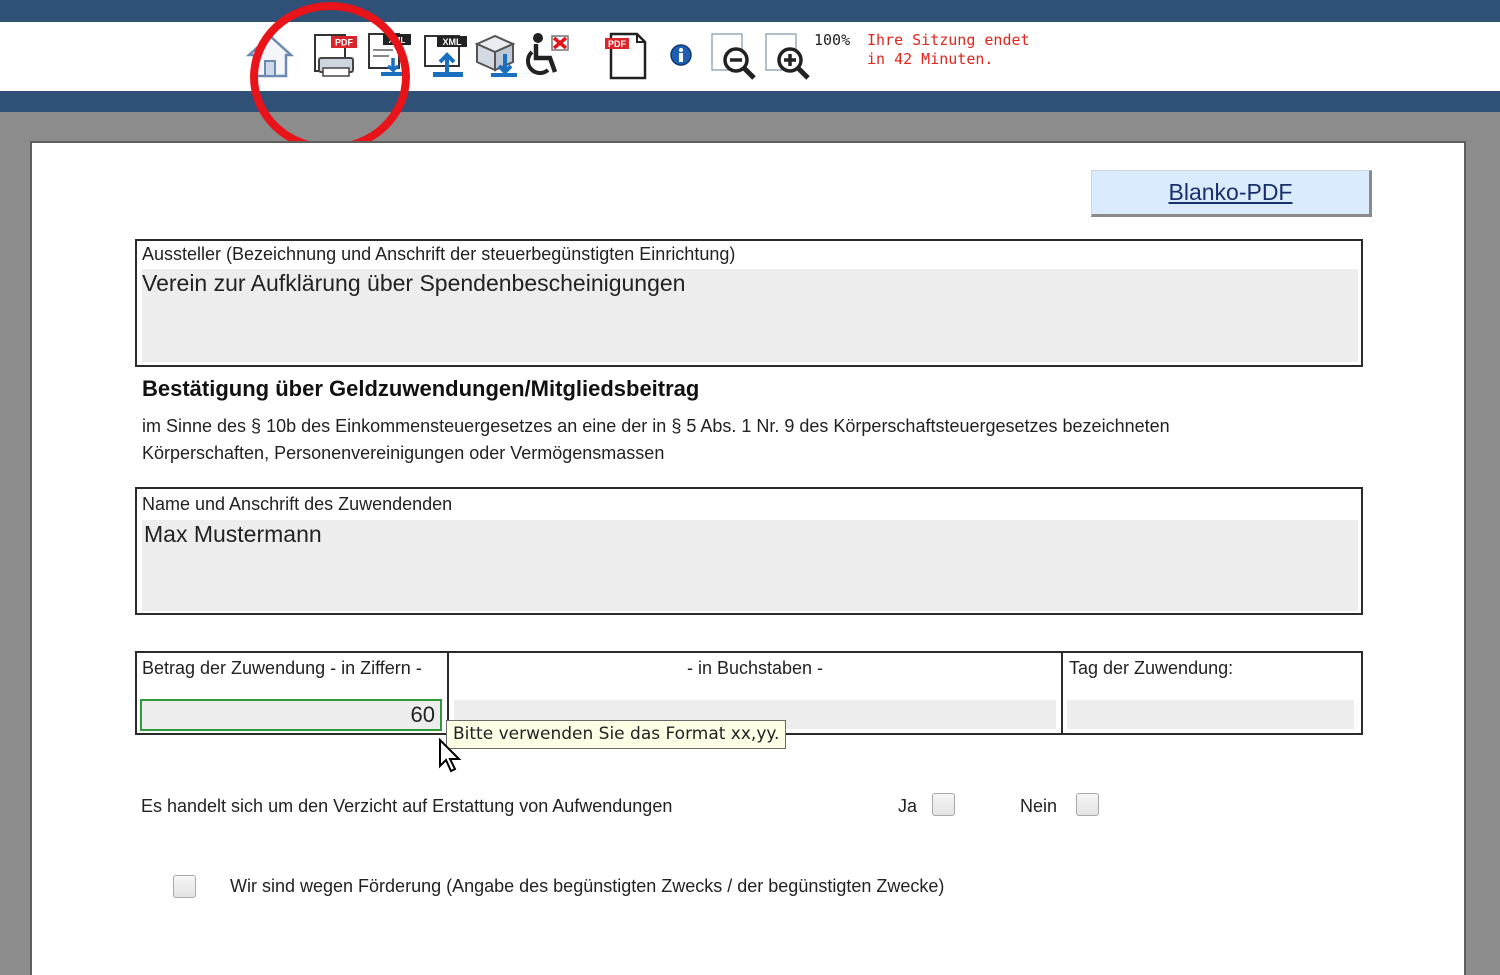 This screenshot has width=1500, height=975. Describe the element at coordinates (755, 668) in the screenshot. I see `buchstaben-label: - in Buchstaben -` at that location.